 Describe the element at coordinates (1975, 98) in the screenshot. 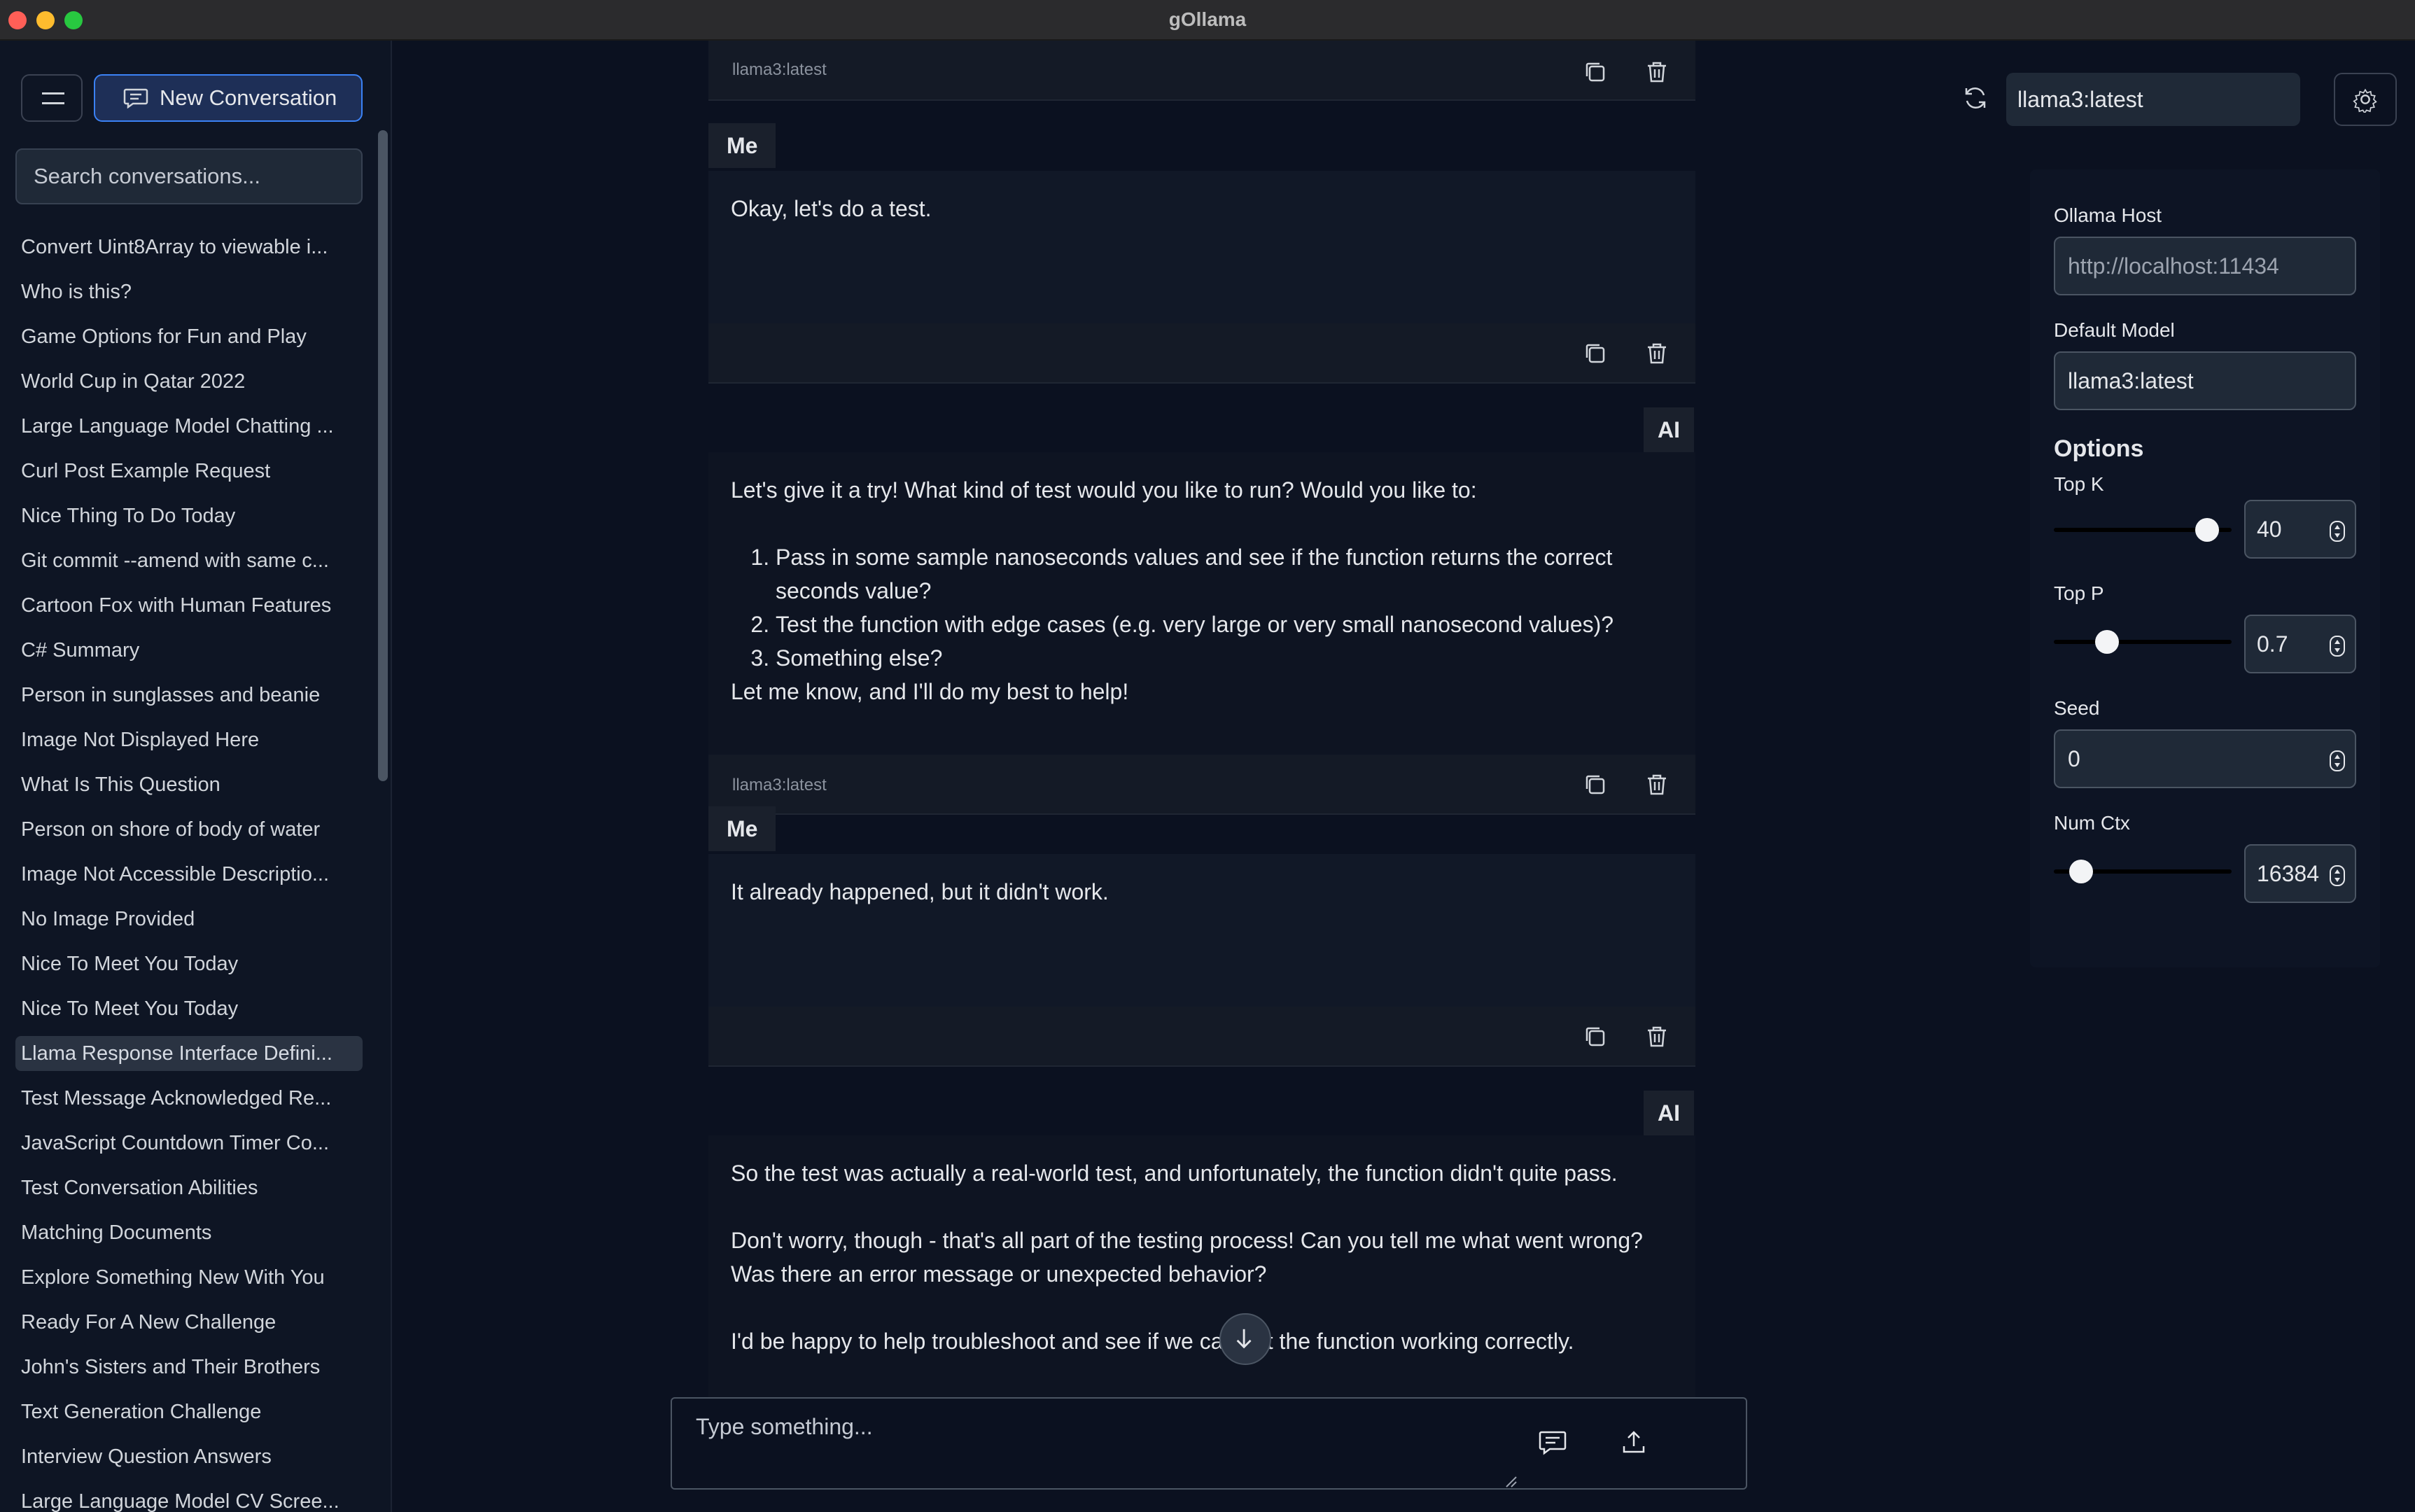

I see `refresh-icon` at that location.